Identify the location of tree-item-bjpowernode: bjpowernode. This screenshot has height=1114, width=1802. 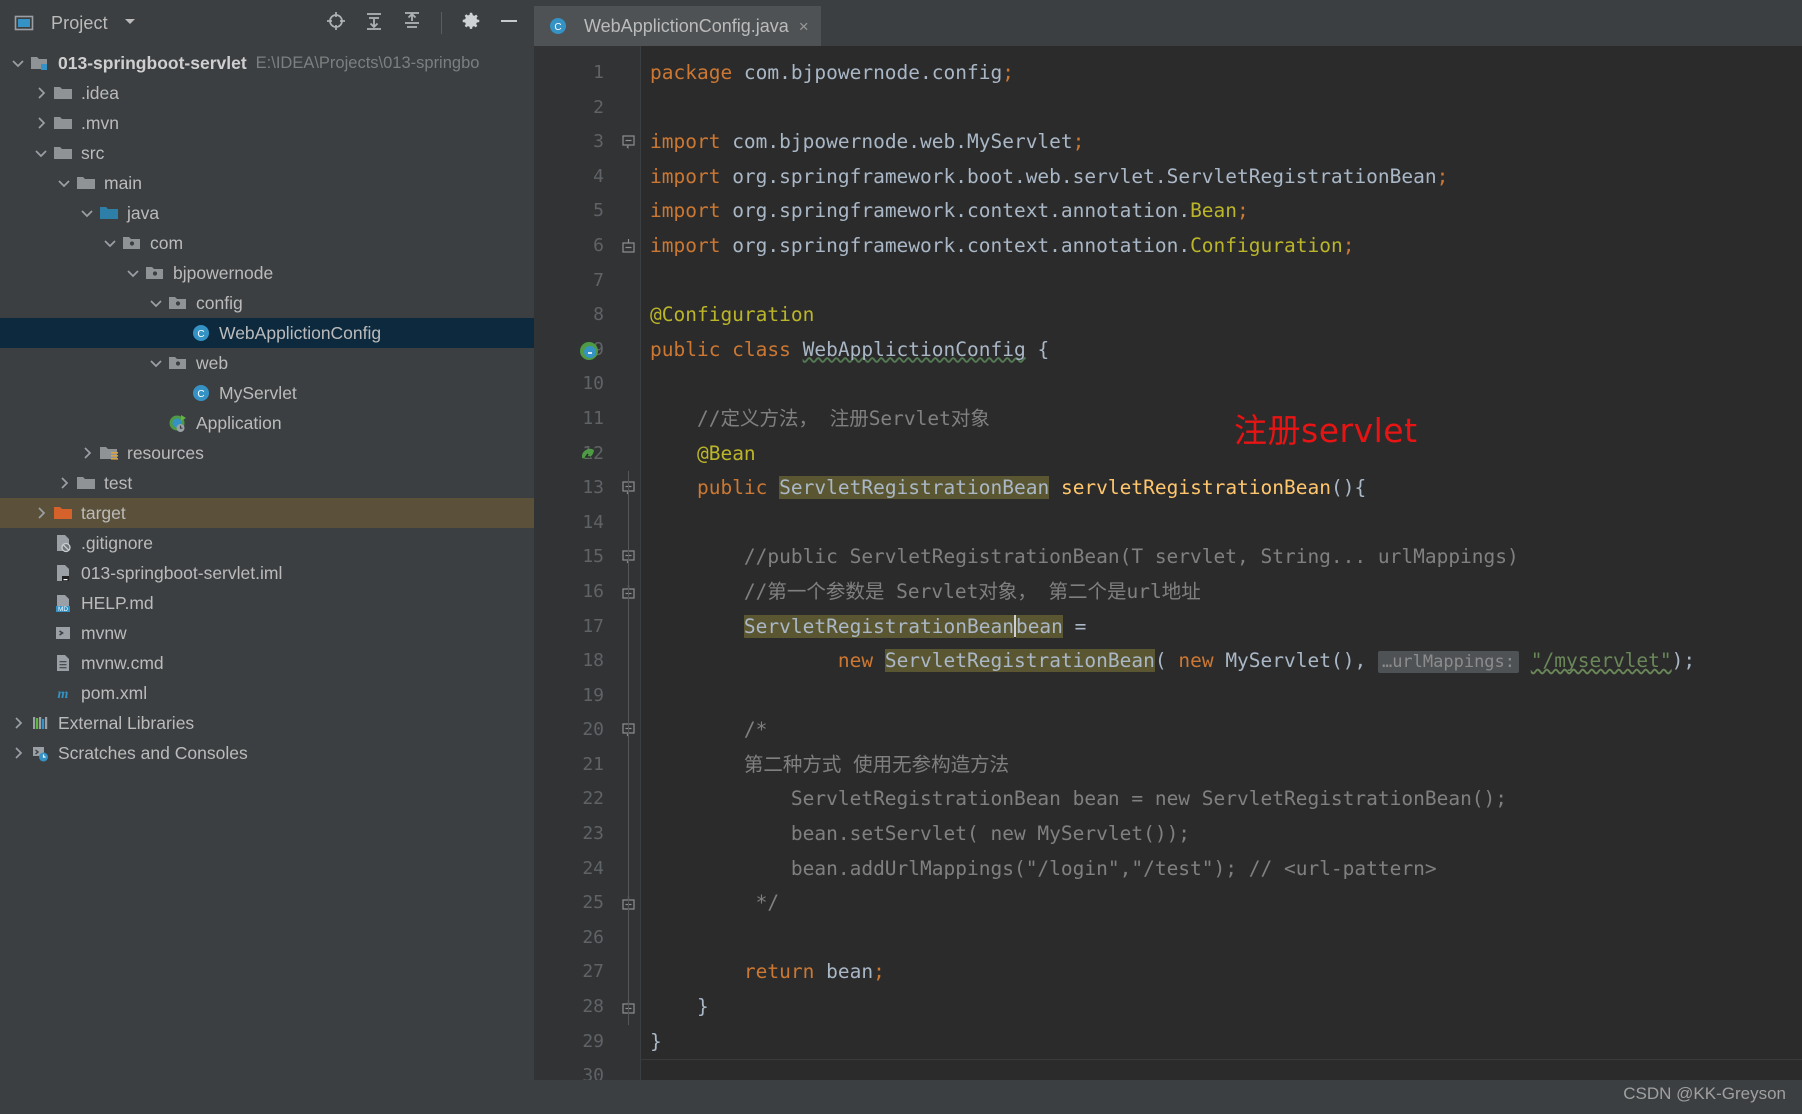
(267, 273).